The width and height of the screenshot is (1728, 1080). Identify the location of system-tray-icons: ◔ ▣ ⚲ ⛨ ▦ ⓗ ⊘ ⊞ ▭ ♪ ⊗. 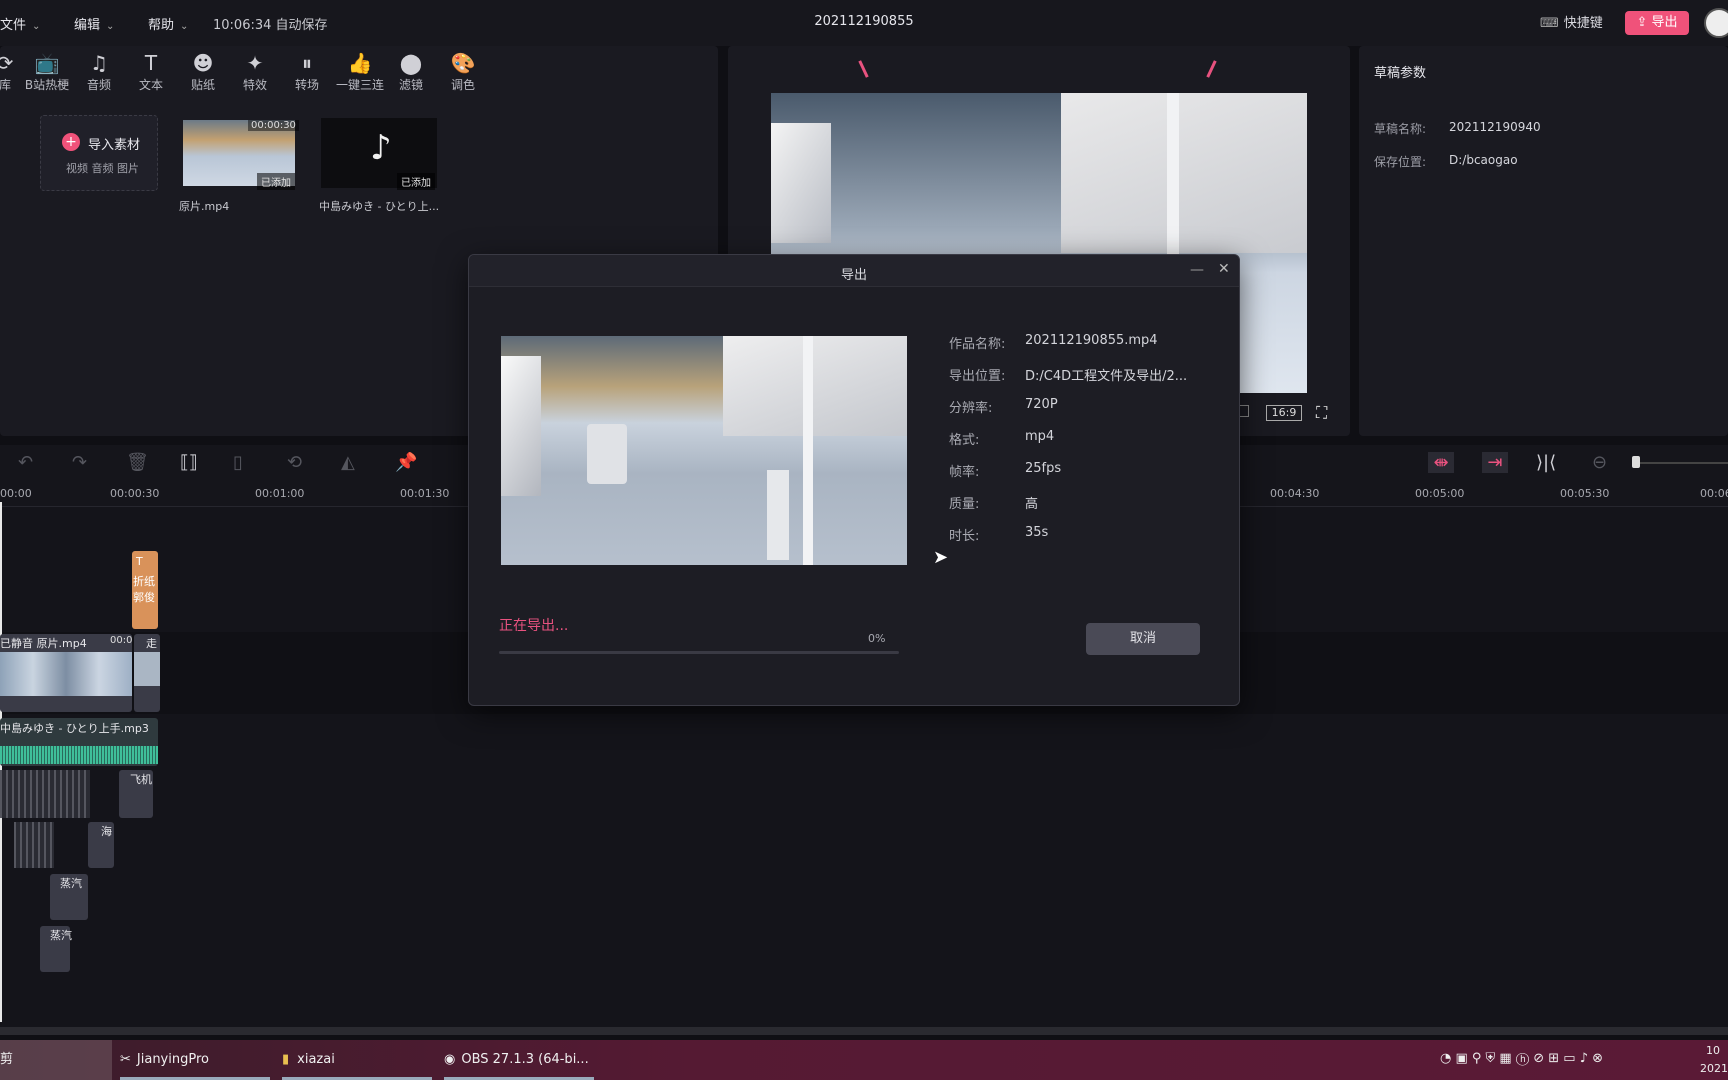
(1521, 1058).